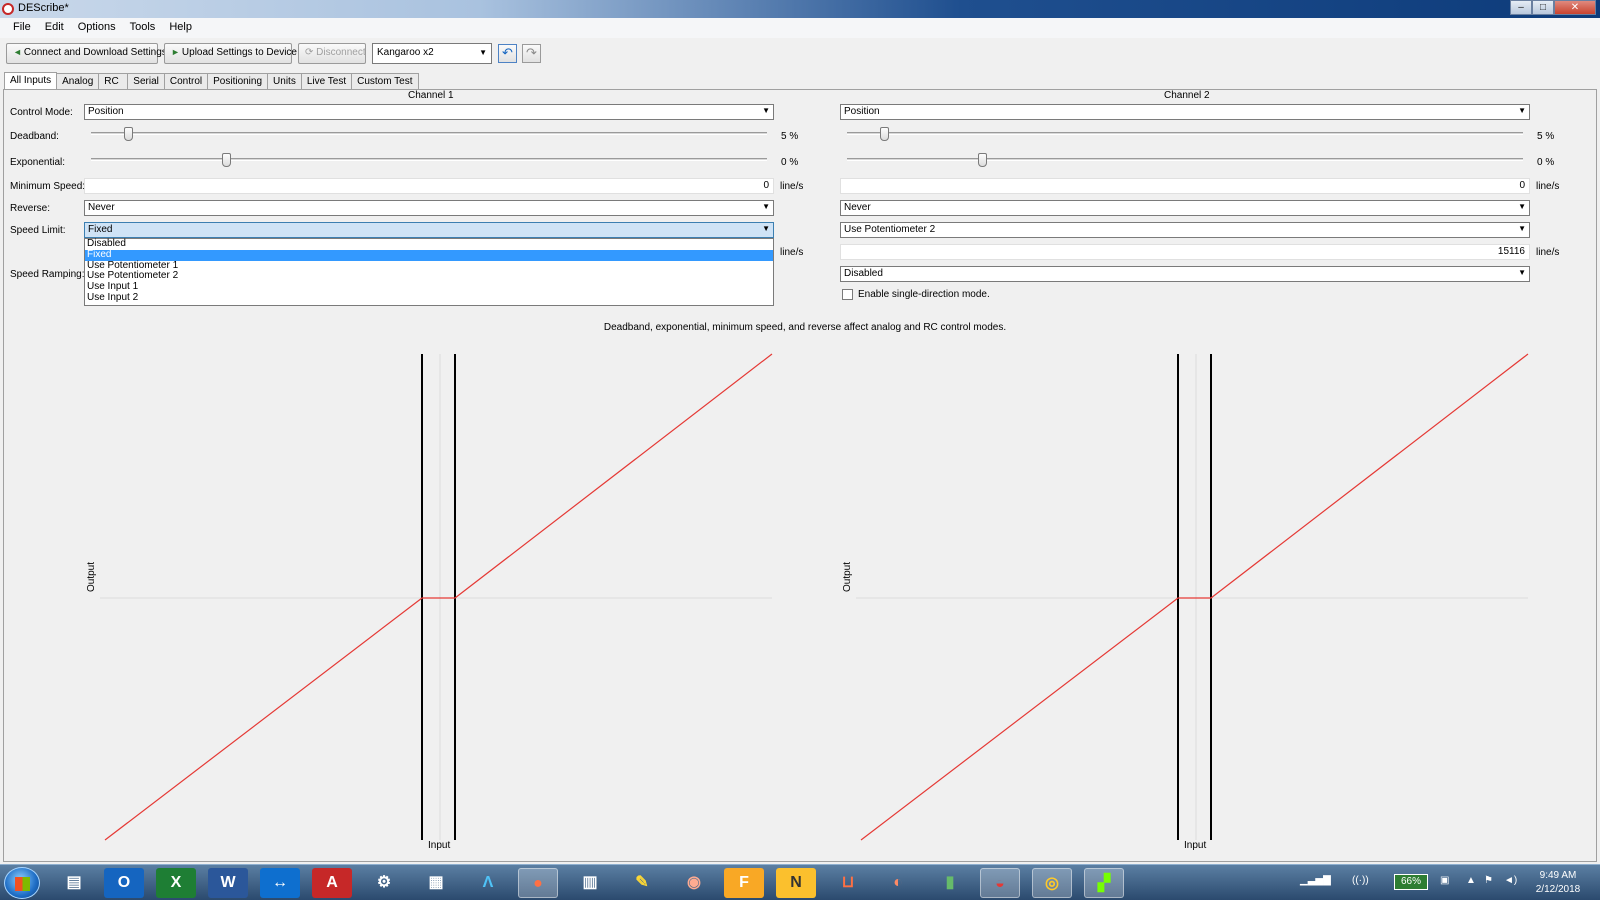  I want to click on menu-file: File, so click(22, 28).